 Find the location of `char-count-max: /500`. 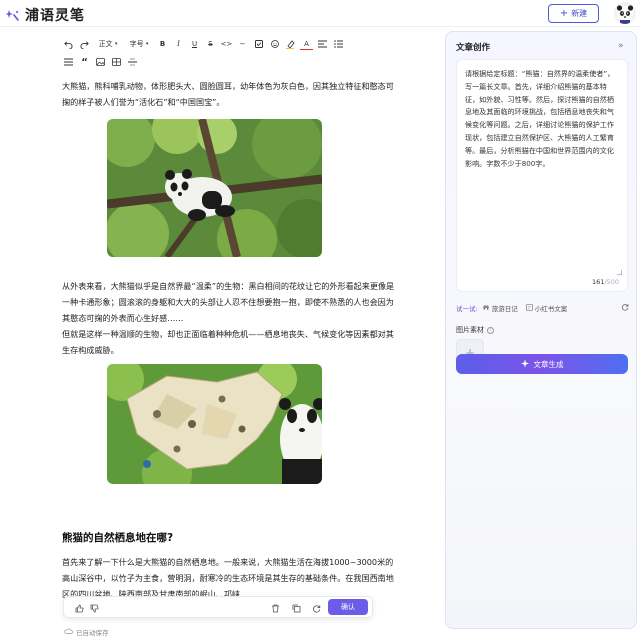

char-count-max: /500 is located at coordinates (611, 282).